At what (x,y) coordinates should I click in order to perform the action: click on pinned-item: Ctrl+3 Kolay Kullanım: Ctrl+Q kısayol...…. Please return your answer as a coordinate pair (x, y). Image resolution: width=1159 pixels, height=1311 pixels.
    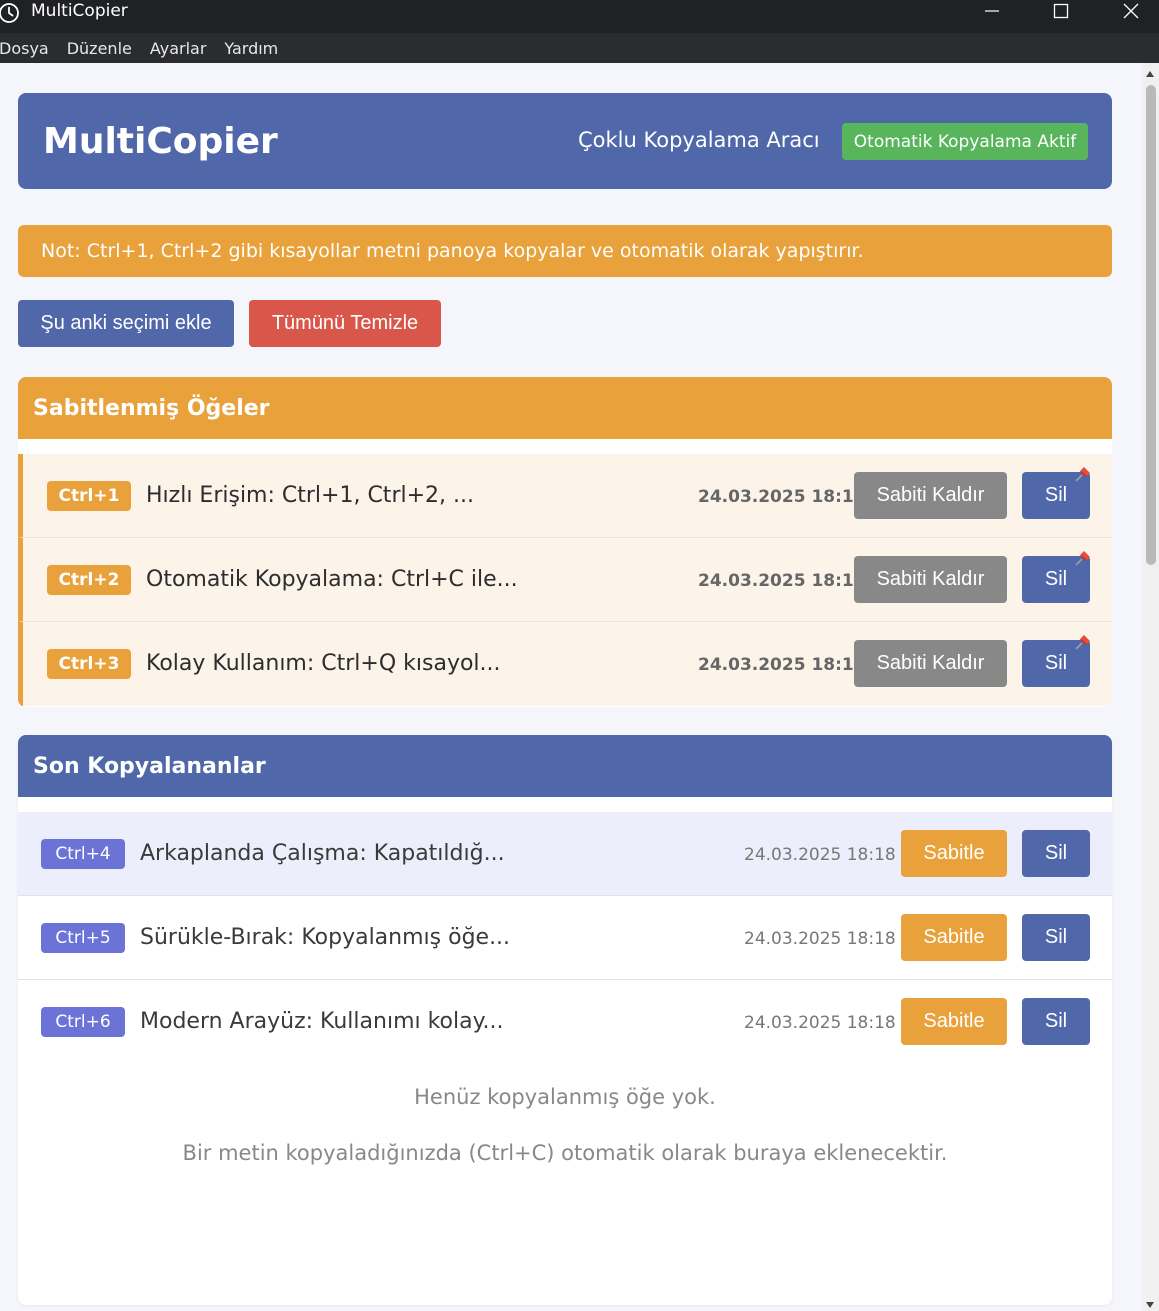
    Looking at the image, I should click on (565, 664).